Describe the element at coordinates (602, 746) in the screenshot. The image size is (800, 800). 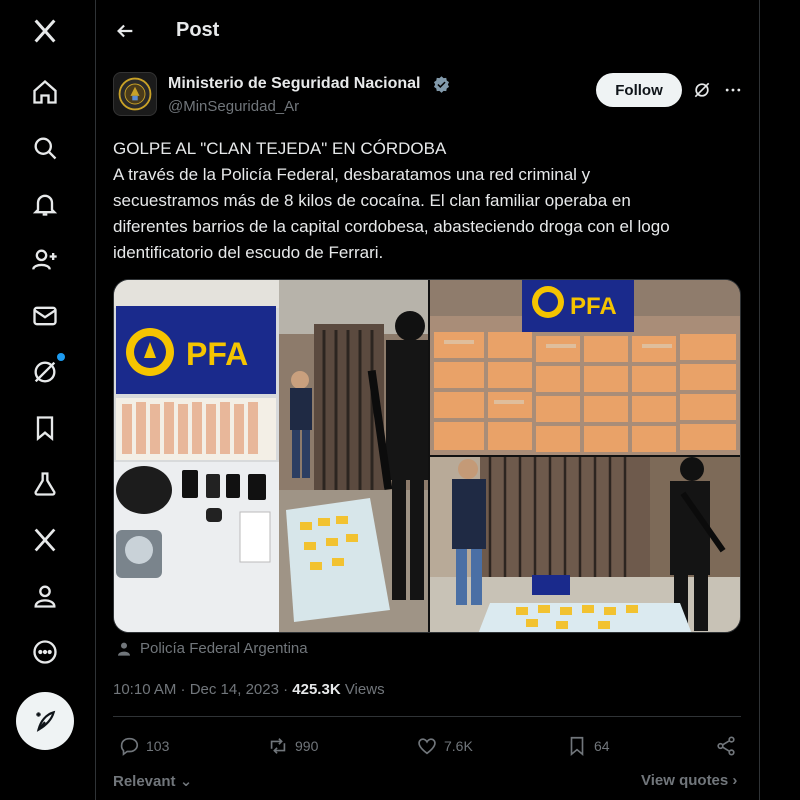
I see `bookmark-count: 64` at that location.